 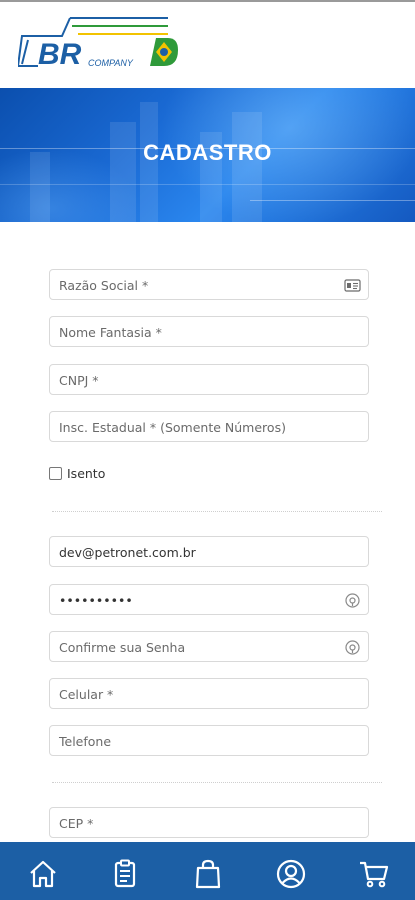 I want to click on shopping-bag-icon, so click(x=208, y=874).